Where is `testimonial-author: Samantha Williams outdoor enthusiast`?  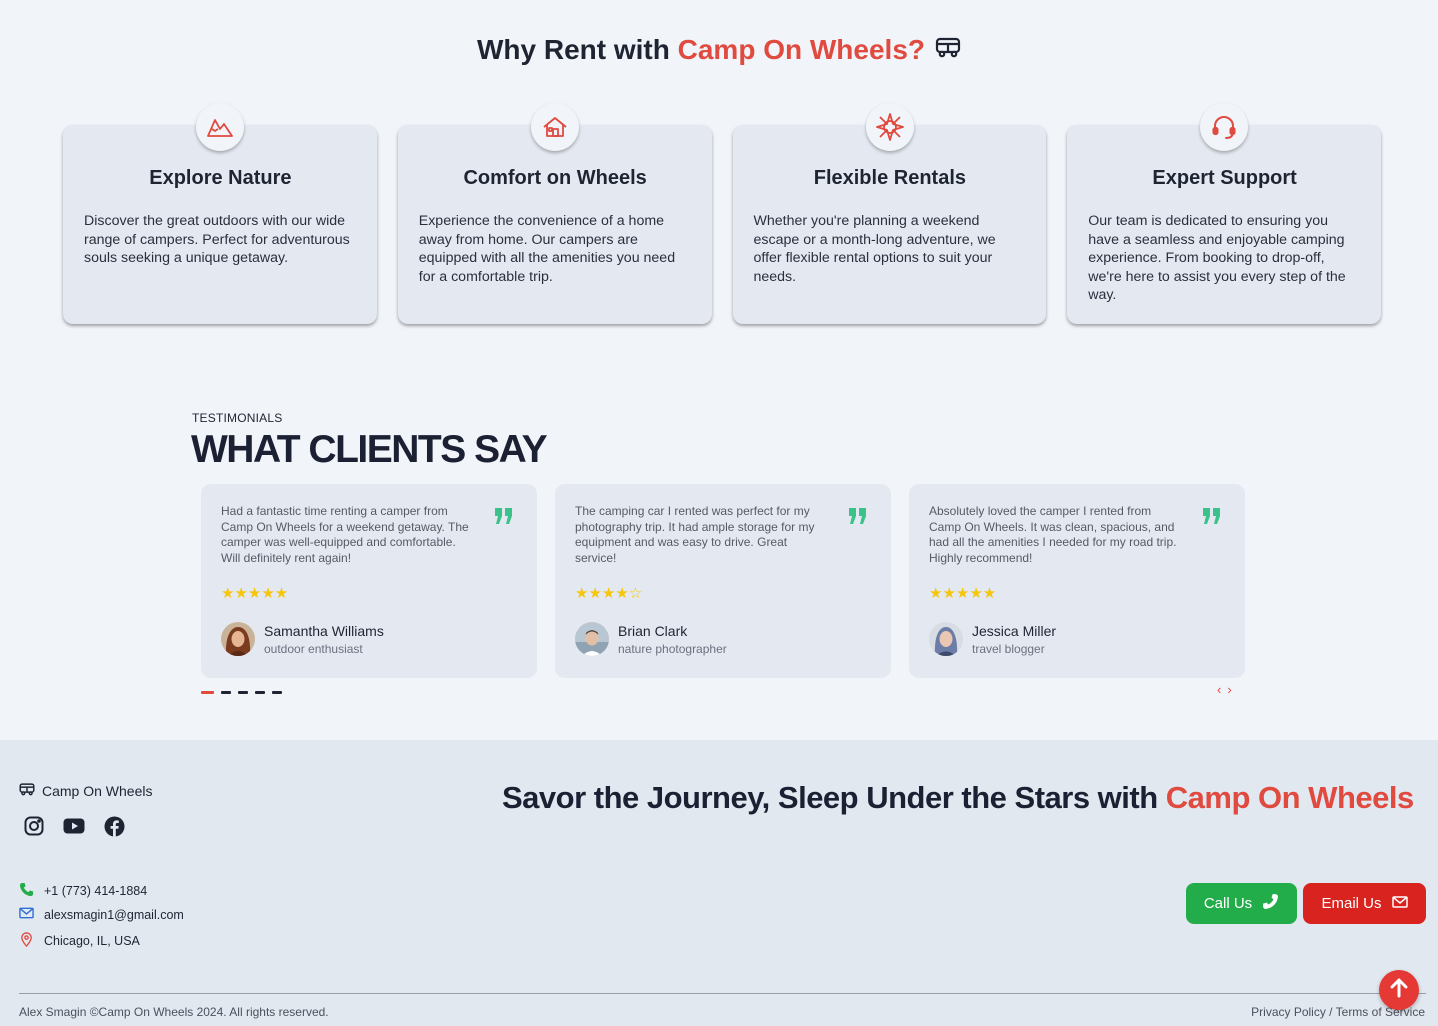
testimonial-author: Samantha Williams outdoor enthusiast is located at coordinates (302, 639).